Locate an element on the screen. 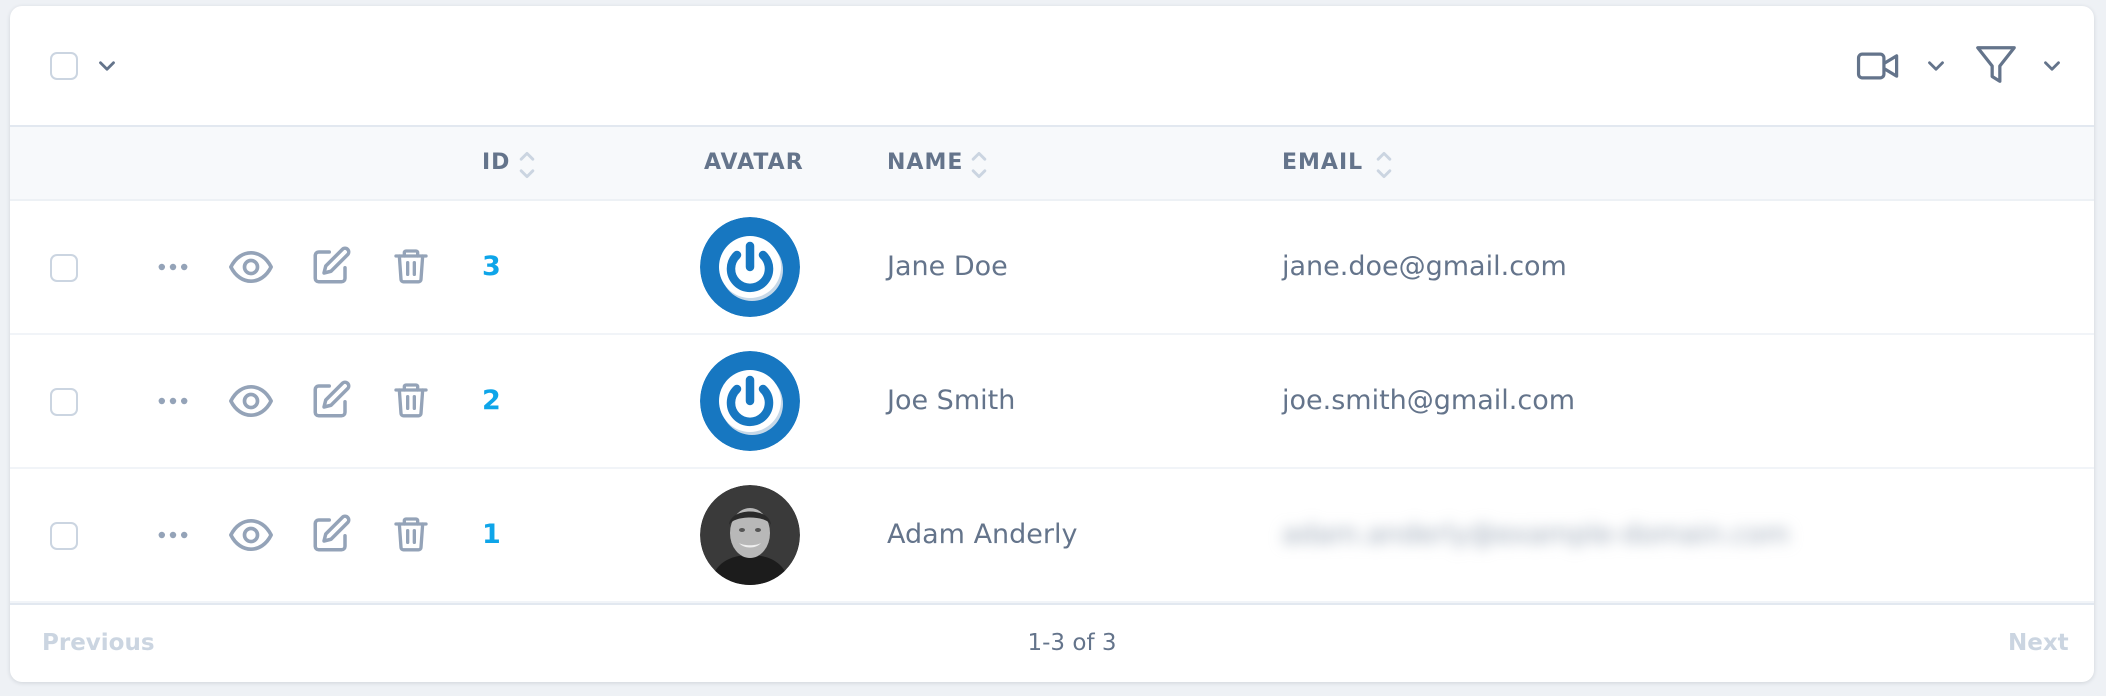  row-email: jane.doe@gmail.com is located at coordinates (1424, 266).